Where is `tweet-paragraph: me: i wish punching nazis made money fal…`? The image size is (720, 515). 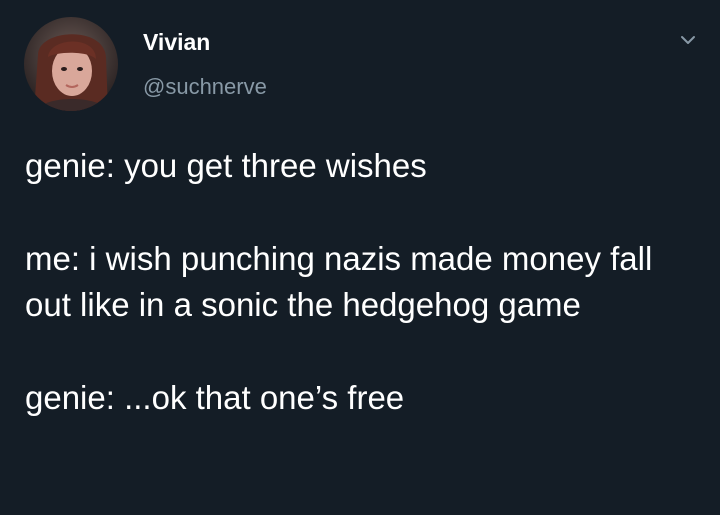
tweet-paragraph: me: i wish punching nazis made money fal… is located at coordinates (339, 281).